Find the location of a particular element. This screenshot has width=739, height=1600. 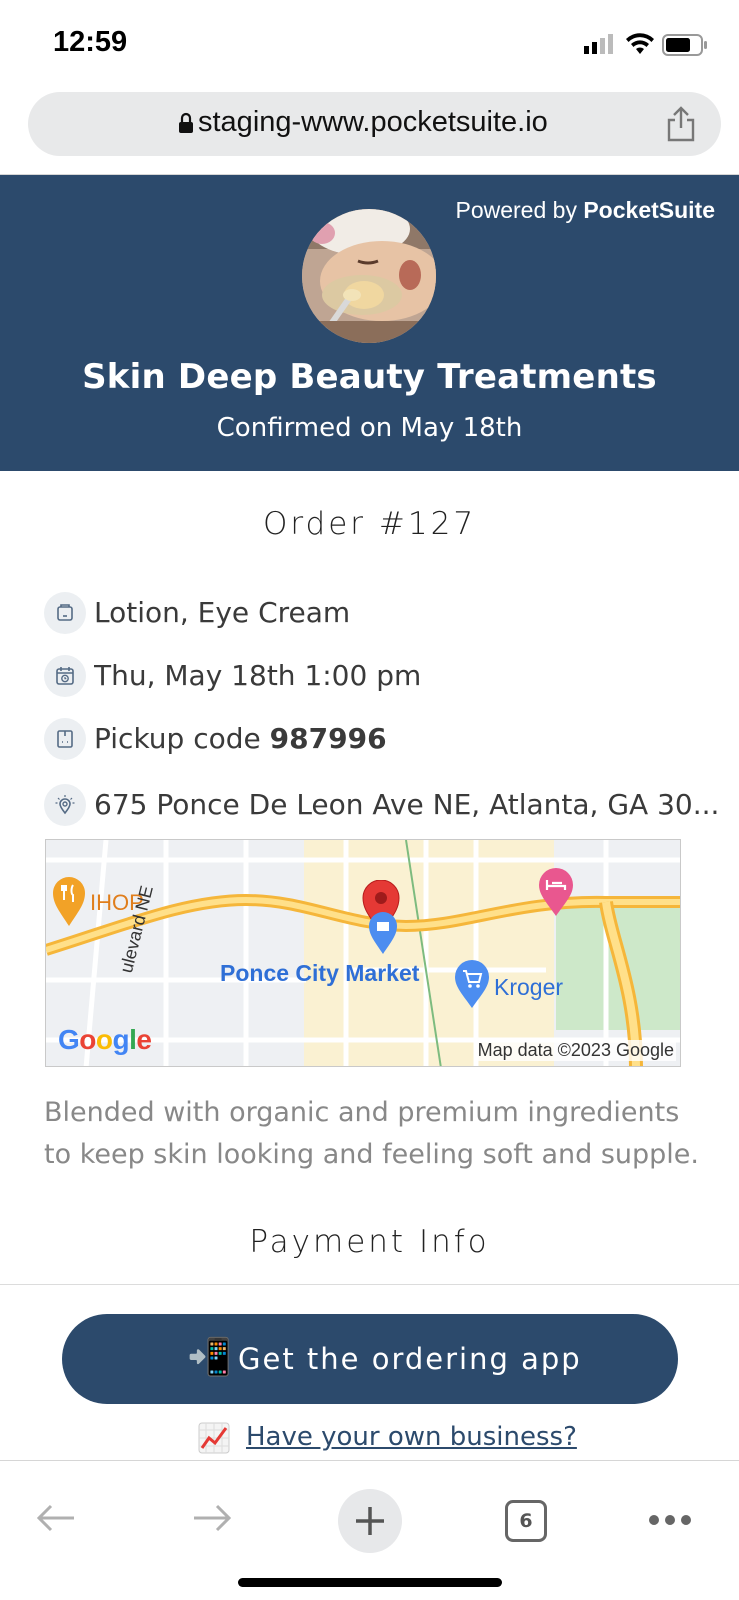

share-icon is located at coordinates (681, 124).